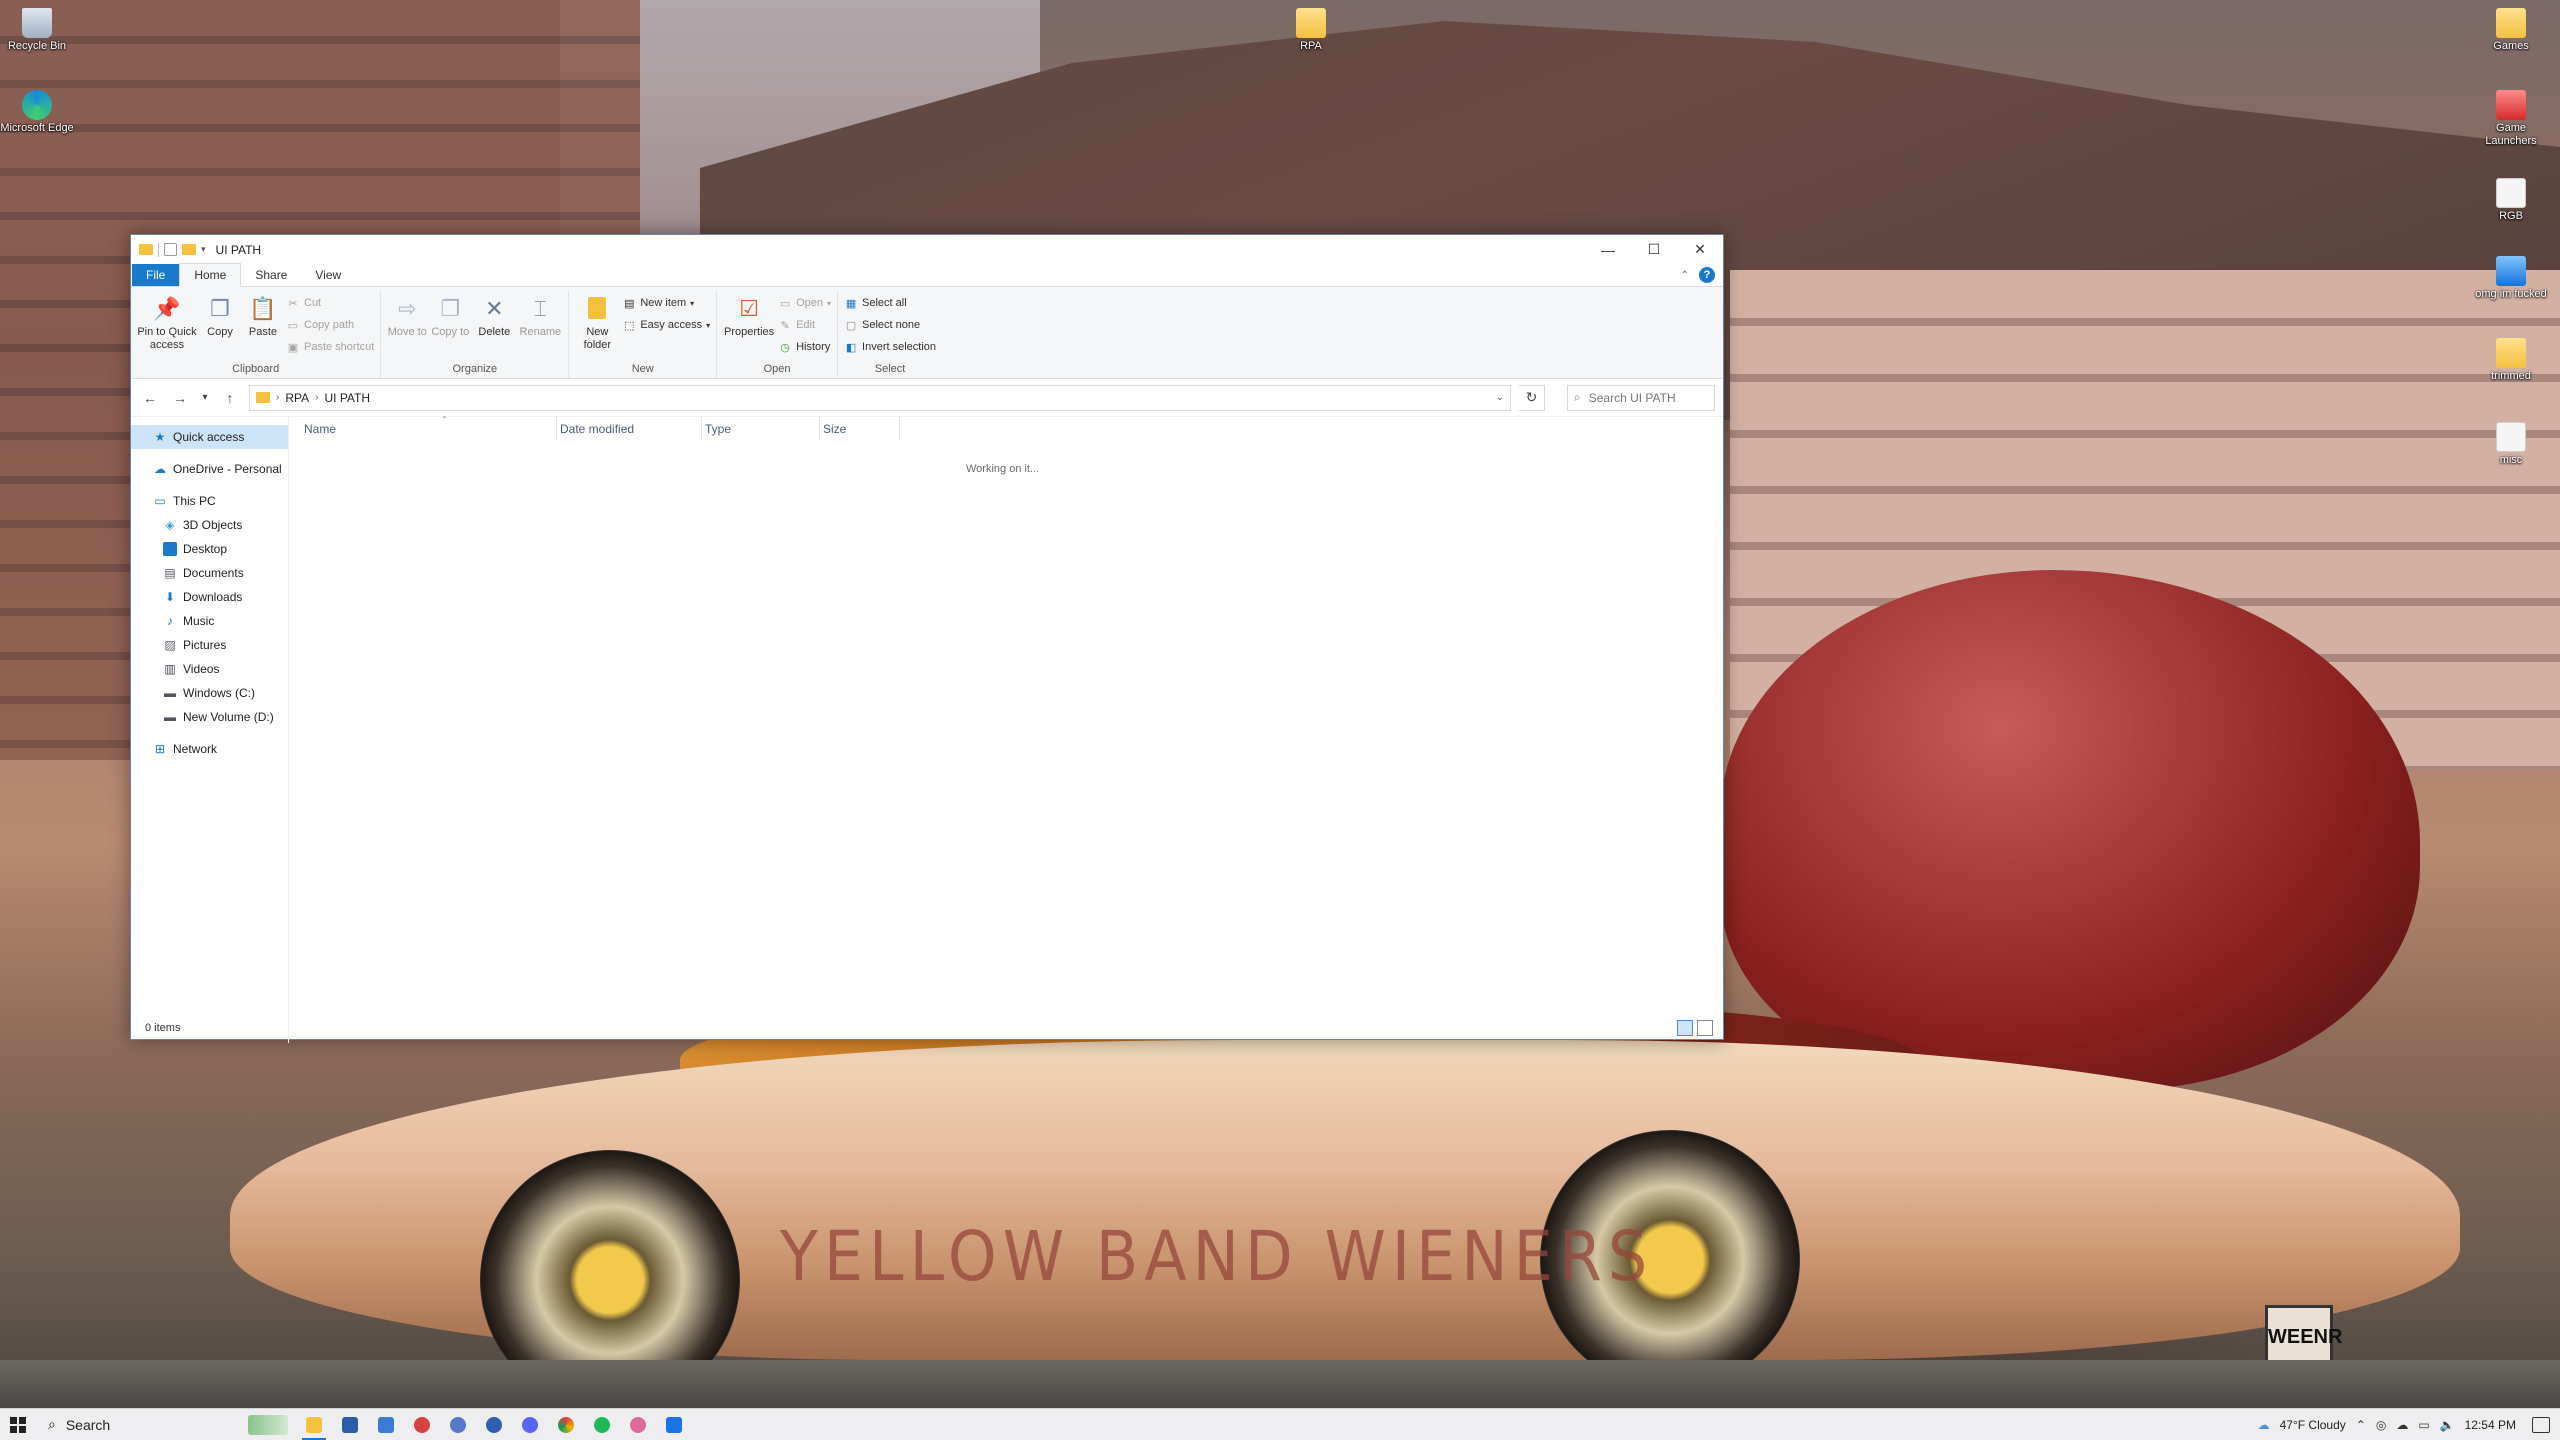 This screenshot has width=2560, height=1440. I want to click on network-icon: ▭, so click(2423, 1425).